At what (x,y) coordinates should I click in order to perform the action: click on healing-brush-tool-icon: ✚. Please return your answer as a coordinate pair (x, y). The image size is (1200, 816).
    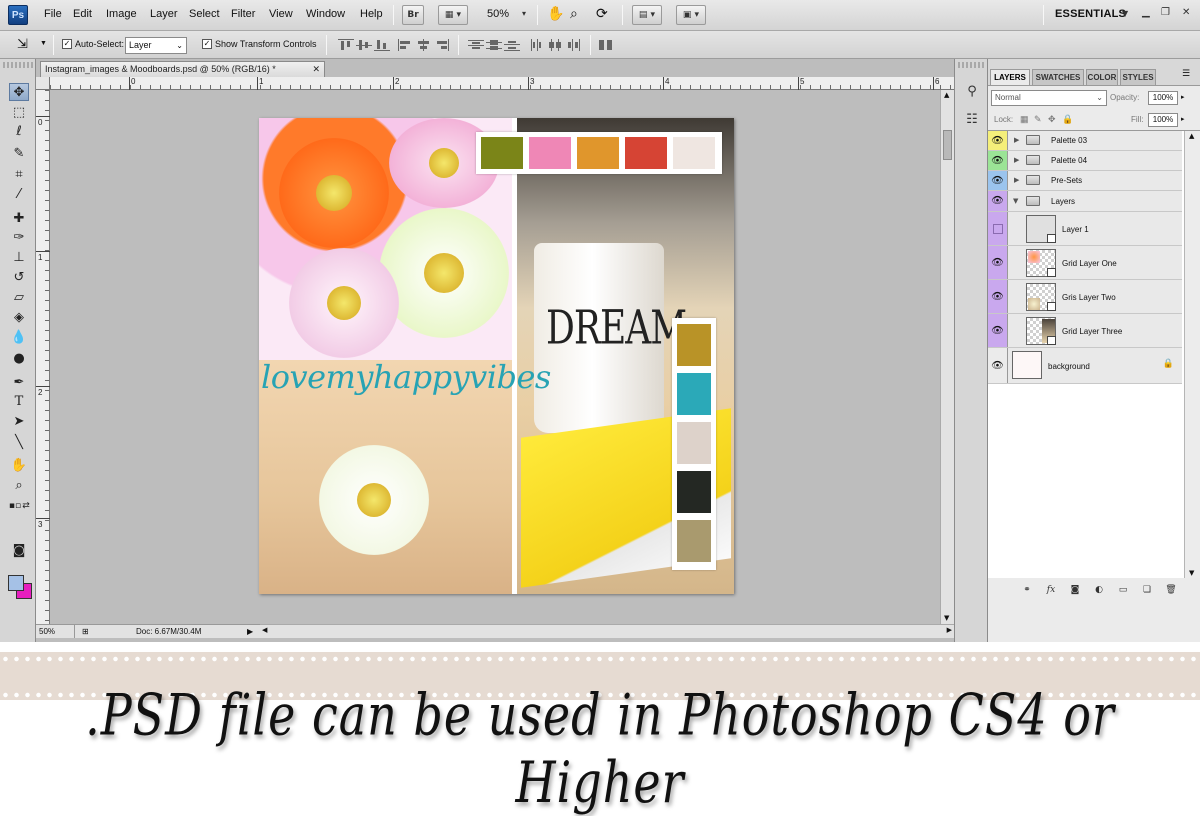
    Looking at the image, I should click on (19, 219).